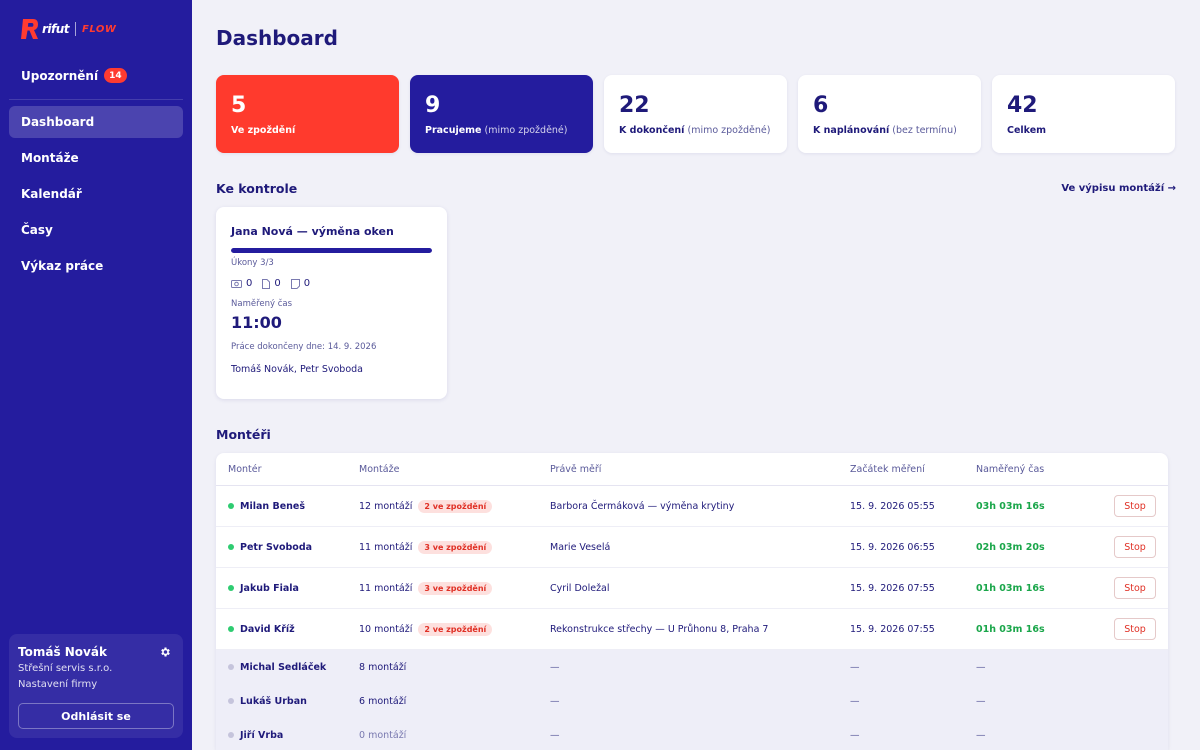 The image size is (1200, 750). Describe the element at coordinates (700, 506) in the screenshot. I see `current-job: Barbora Čermáková — výměna krytiny` at that location.